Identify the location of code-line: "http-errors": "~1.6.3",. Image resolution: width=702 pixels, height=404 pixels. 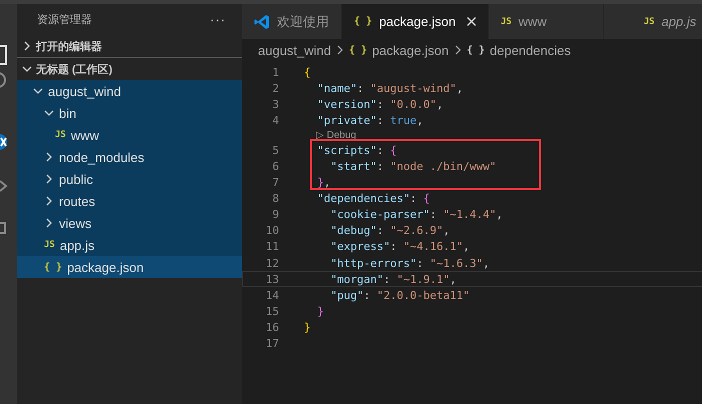
(409, 263).